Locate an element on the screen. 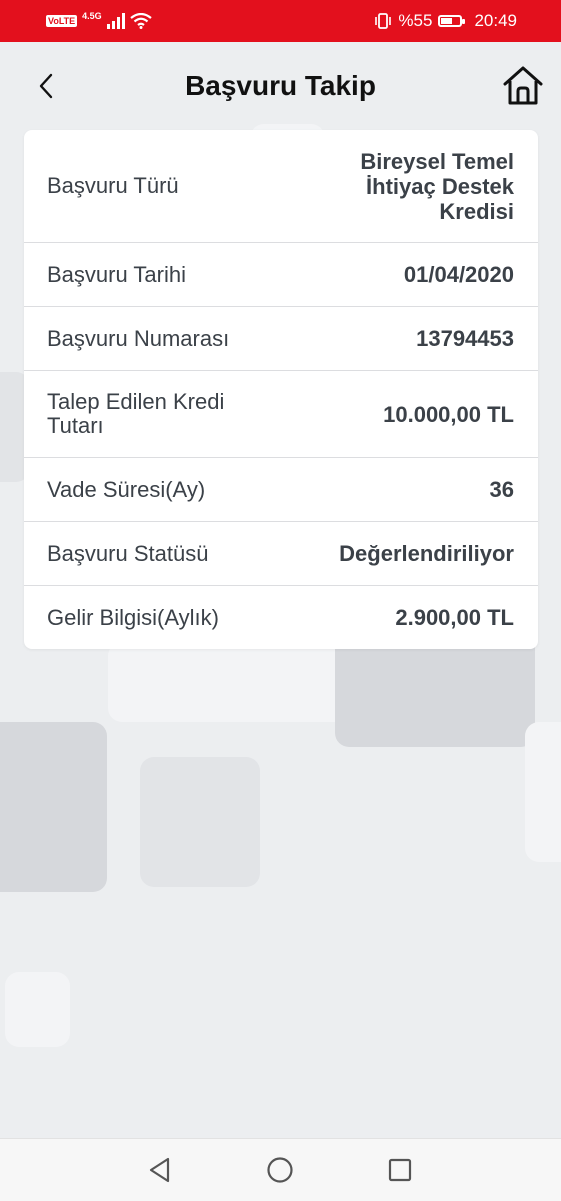  nav-recents-button is located at coordinates (400, 1170).